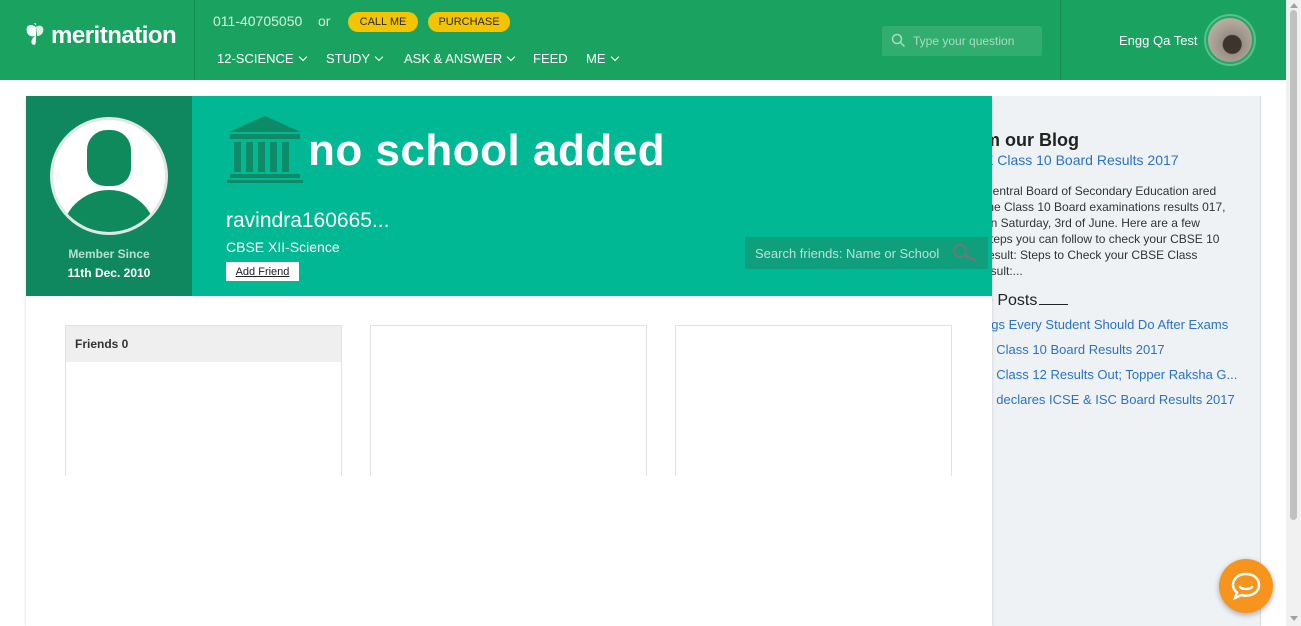  I want to click on call-me-button: CALL ME, so click(383, 22).